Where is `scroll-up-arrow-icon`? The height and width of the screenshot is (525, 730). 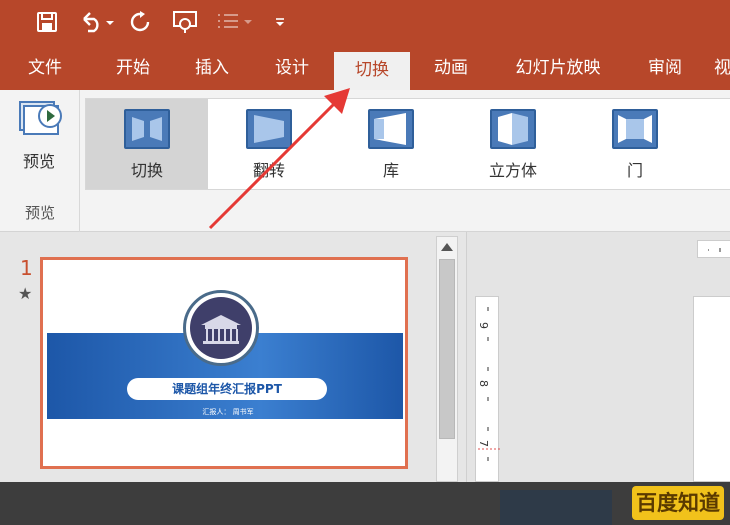 scroll-up-arrow-icon is located at coordinates (447, 247).